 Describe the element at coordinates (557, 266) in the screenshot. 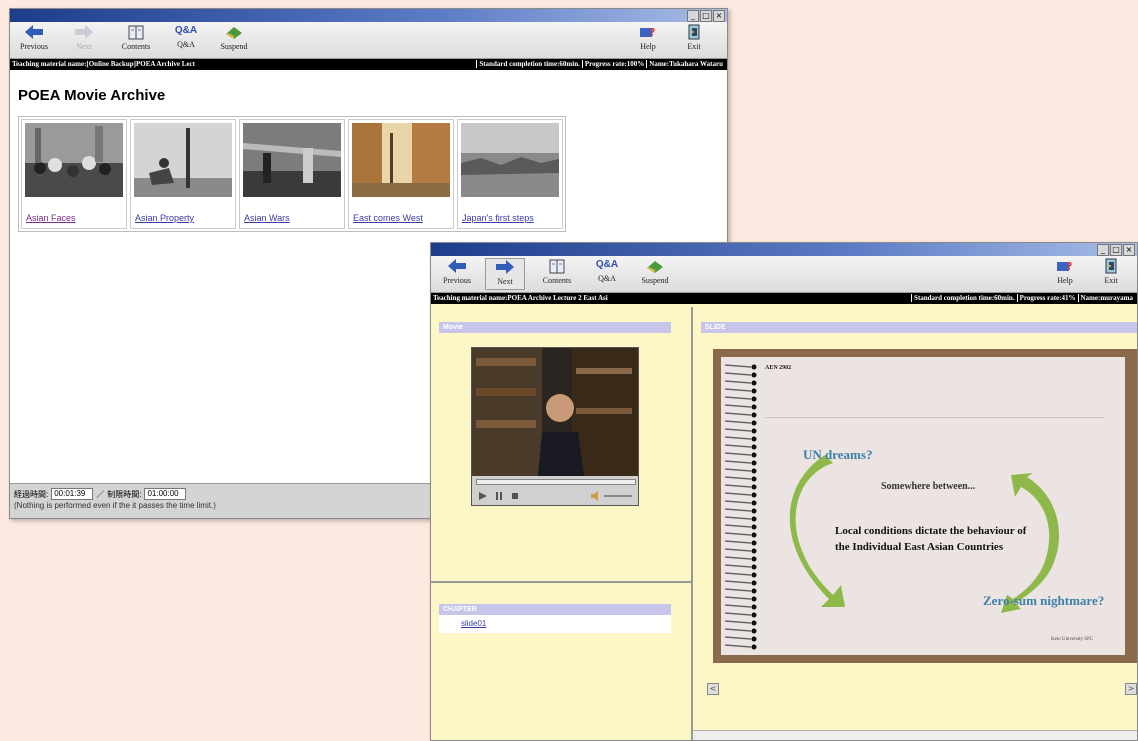

I see `book-icon` at that location.